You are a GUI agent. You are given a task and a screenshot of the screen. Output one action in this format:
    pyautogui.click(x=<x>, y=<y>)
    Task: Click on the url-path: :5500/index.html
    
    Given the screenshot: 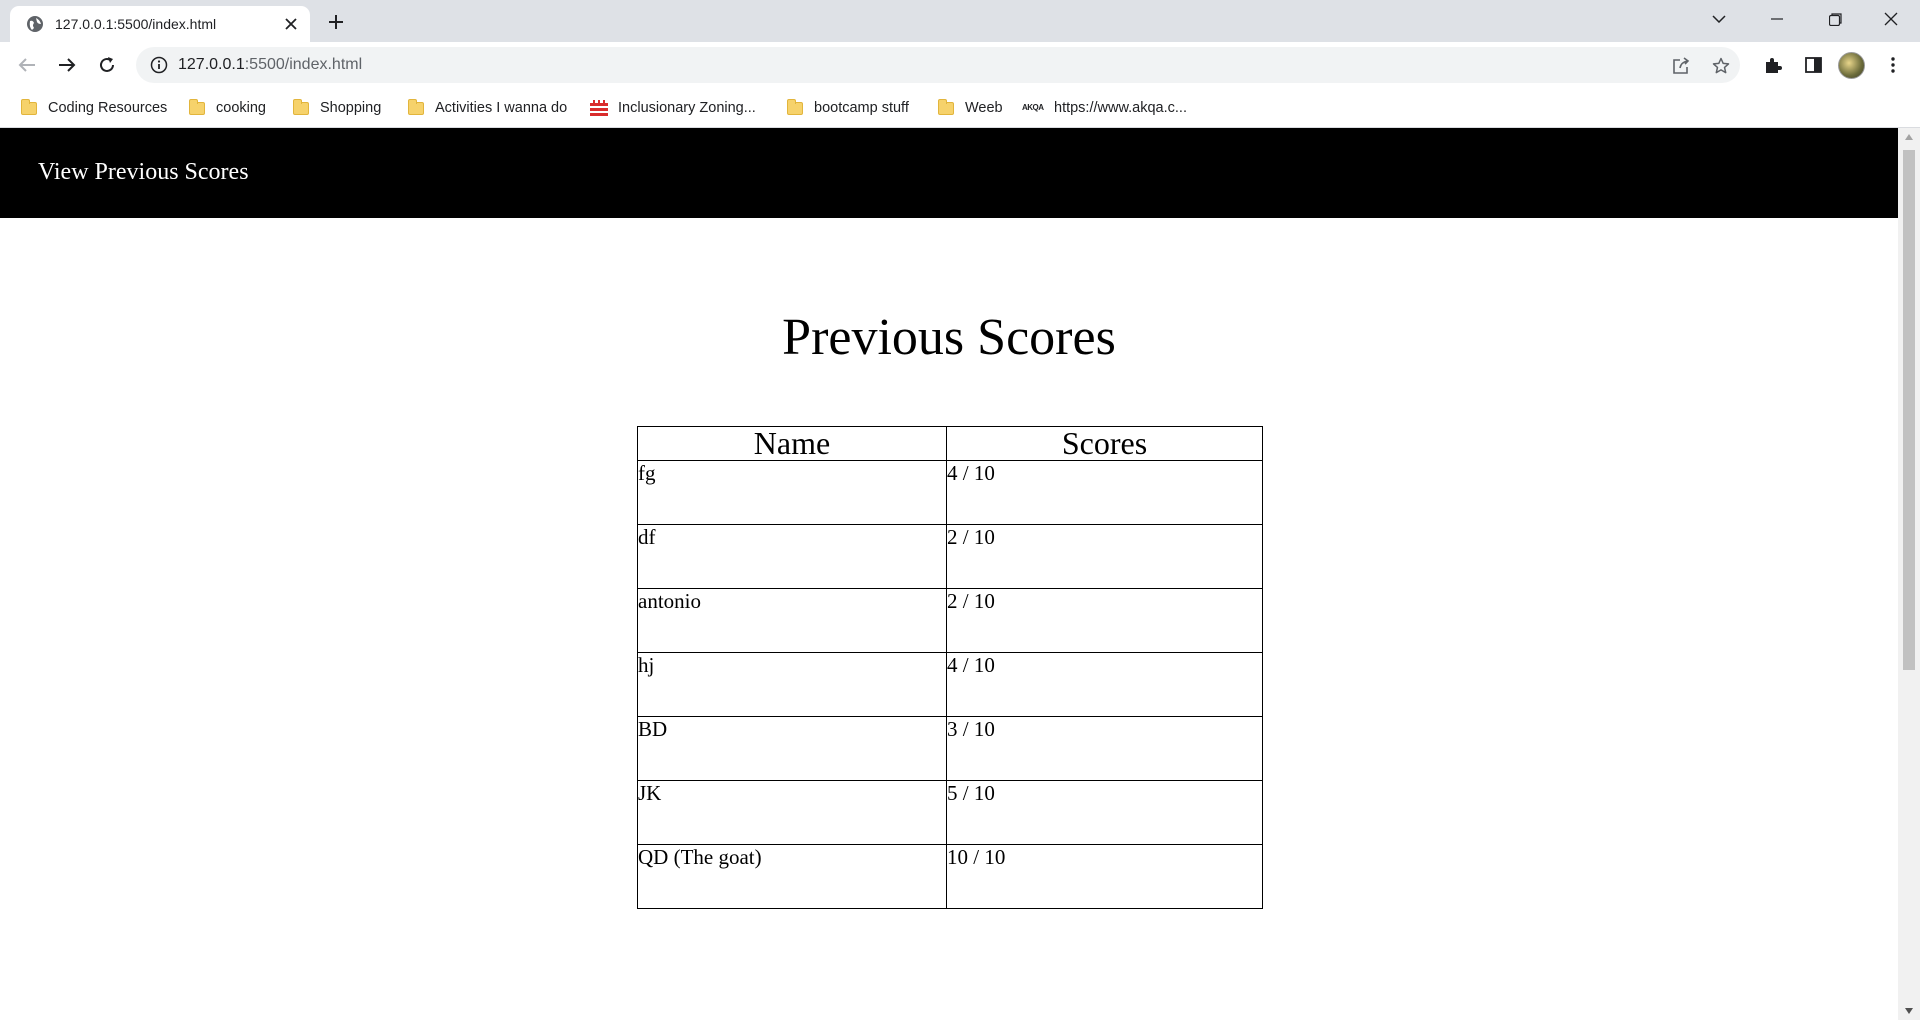 What is the action you would take?
    pyautogui.click(x=303, y=64)
    